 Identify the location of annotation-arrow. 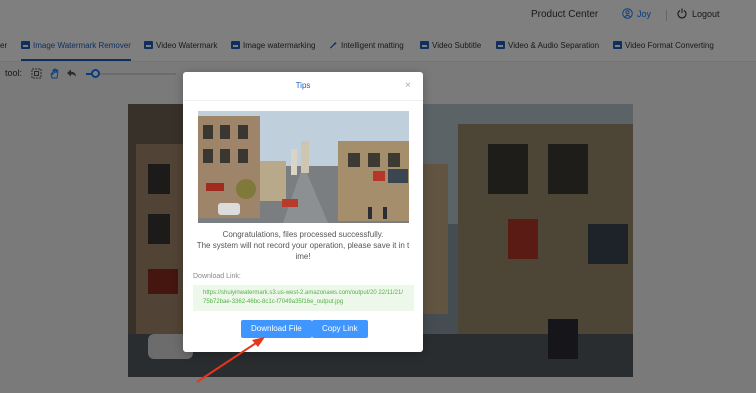
(230, 360).